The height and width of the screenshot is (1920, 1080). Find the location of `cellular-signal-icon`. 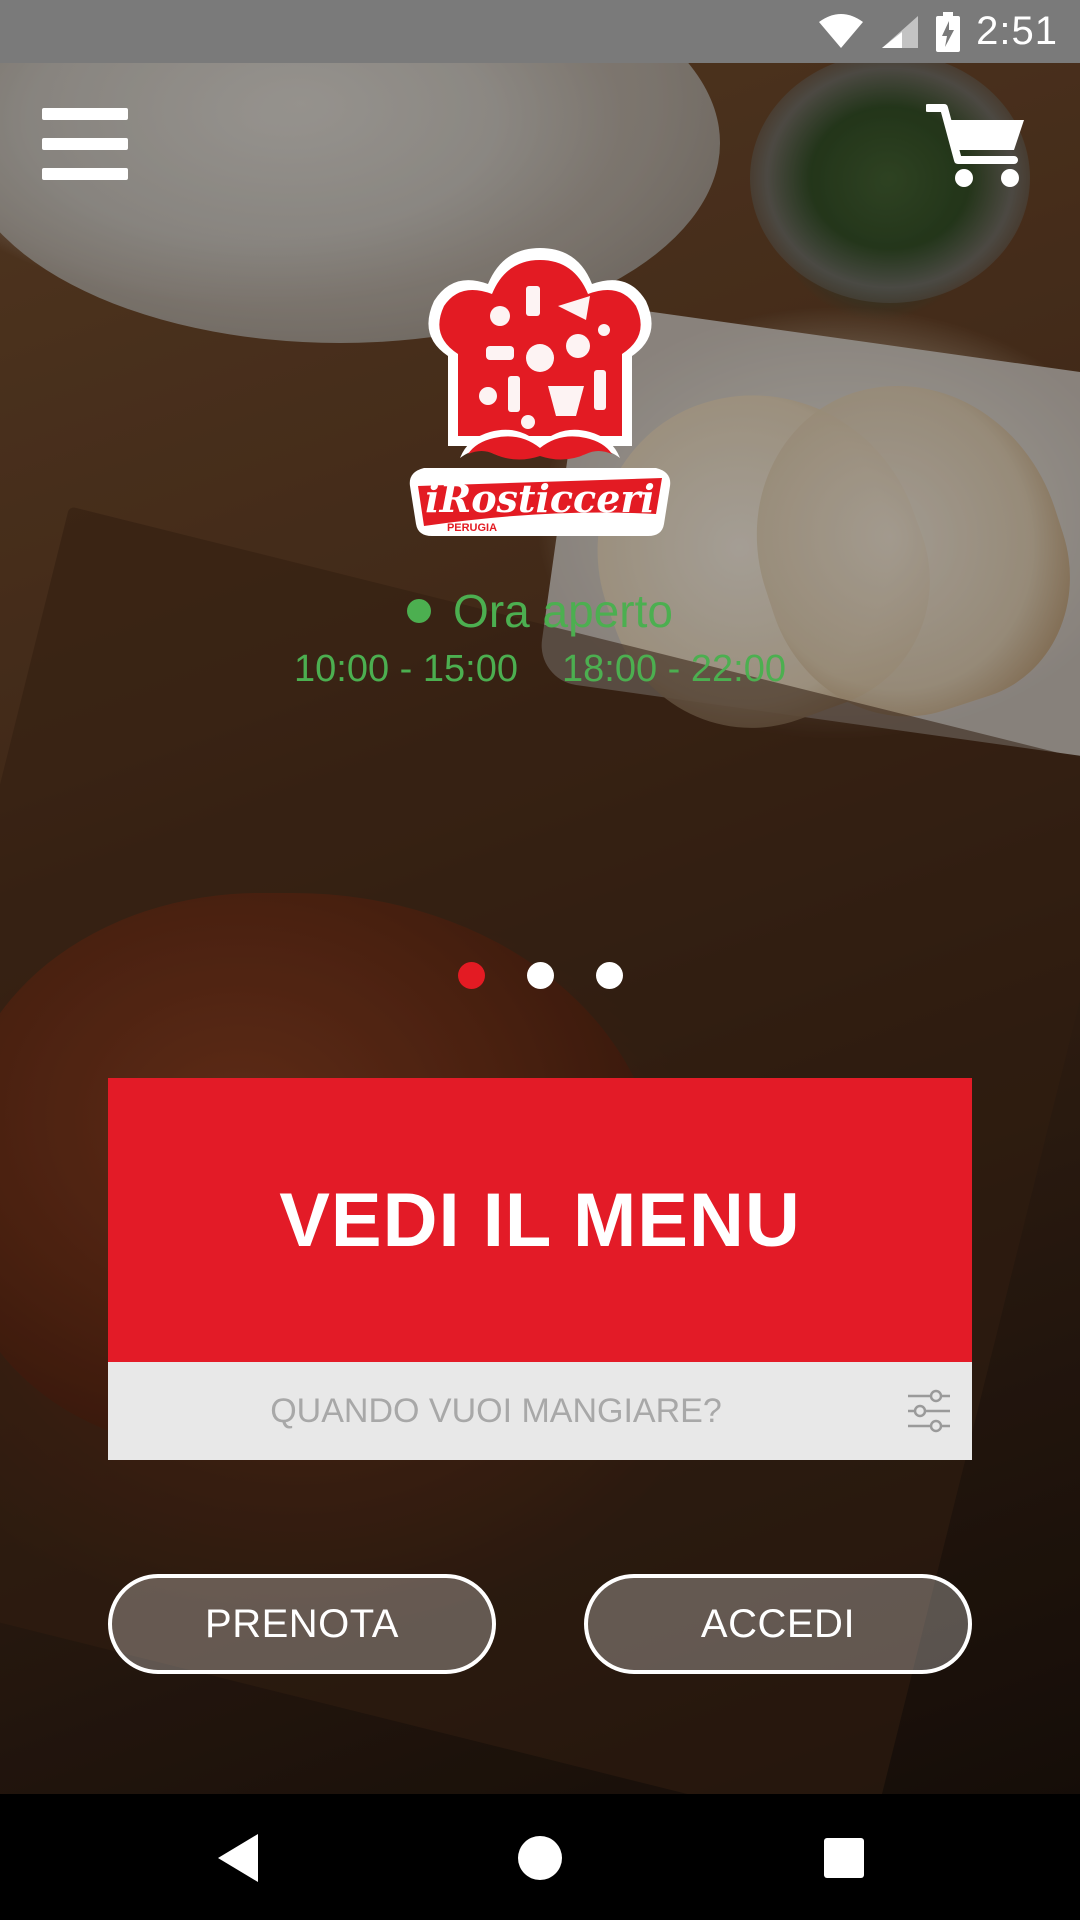

cellular-signal-icon is located at coordinates (900, 31).